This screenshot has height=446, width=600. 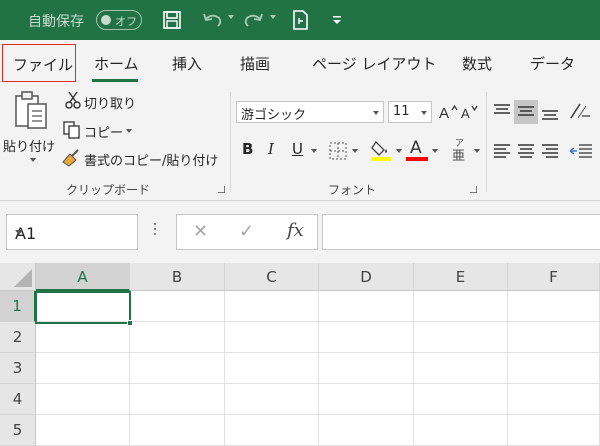 I want to click on cell-e3, so click(x=461, y=368).